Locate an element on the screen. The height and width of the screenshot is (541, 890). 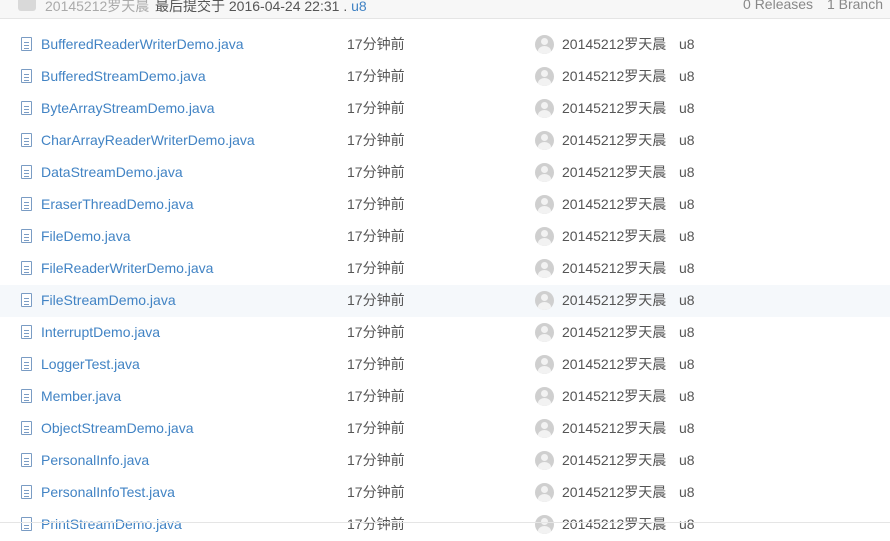
file-name-link: BufferedStreamDemo.java is located at coordinates (123, 76).